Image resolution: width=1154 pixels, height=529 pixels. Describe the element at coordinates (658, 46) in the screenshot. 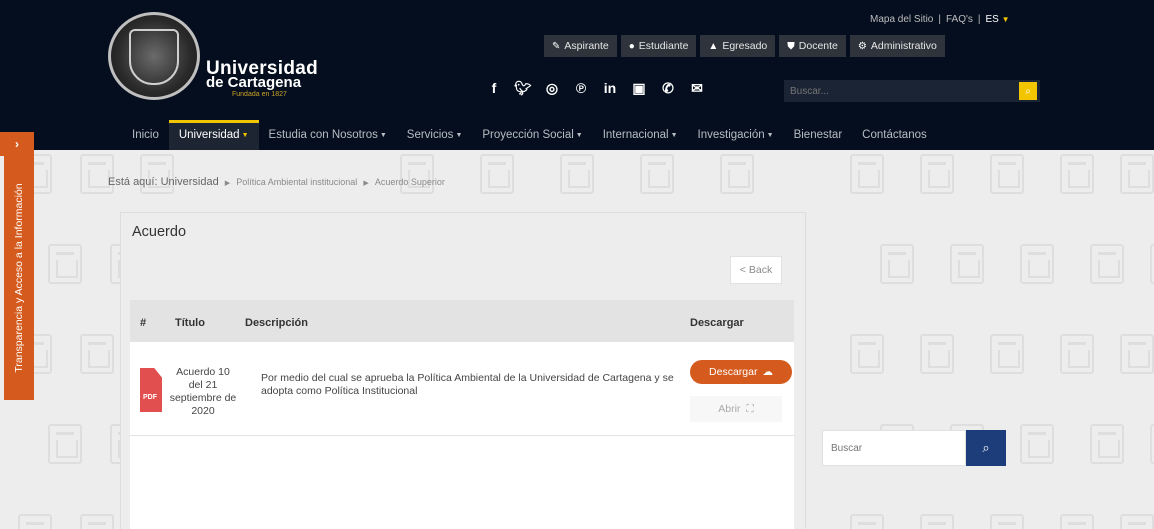

I see `role-button-estudiante: ● Estudiante` at that location.